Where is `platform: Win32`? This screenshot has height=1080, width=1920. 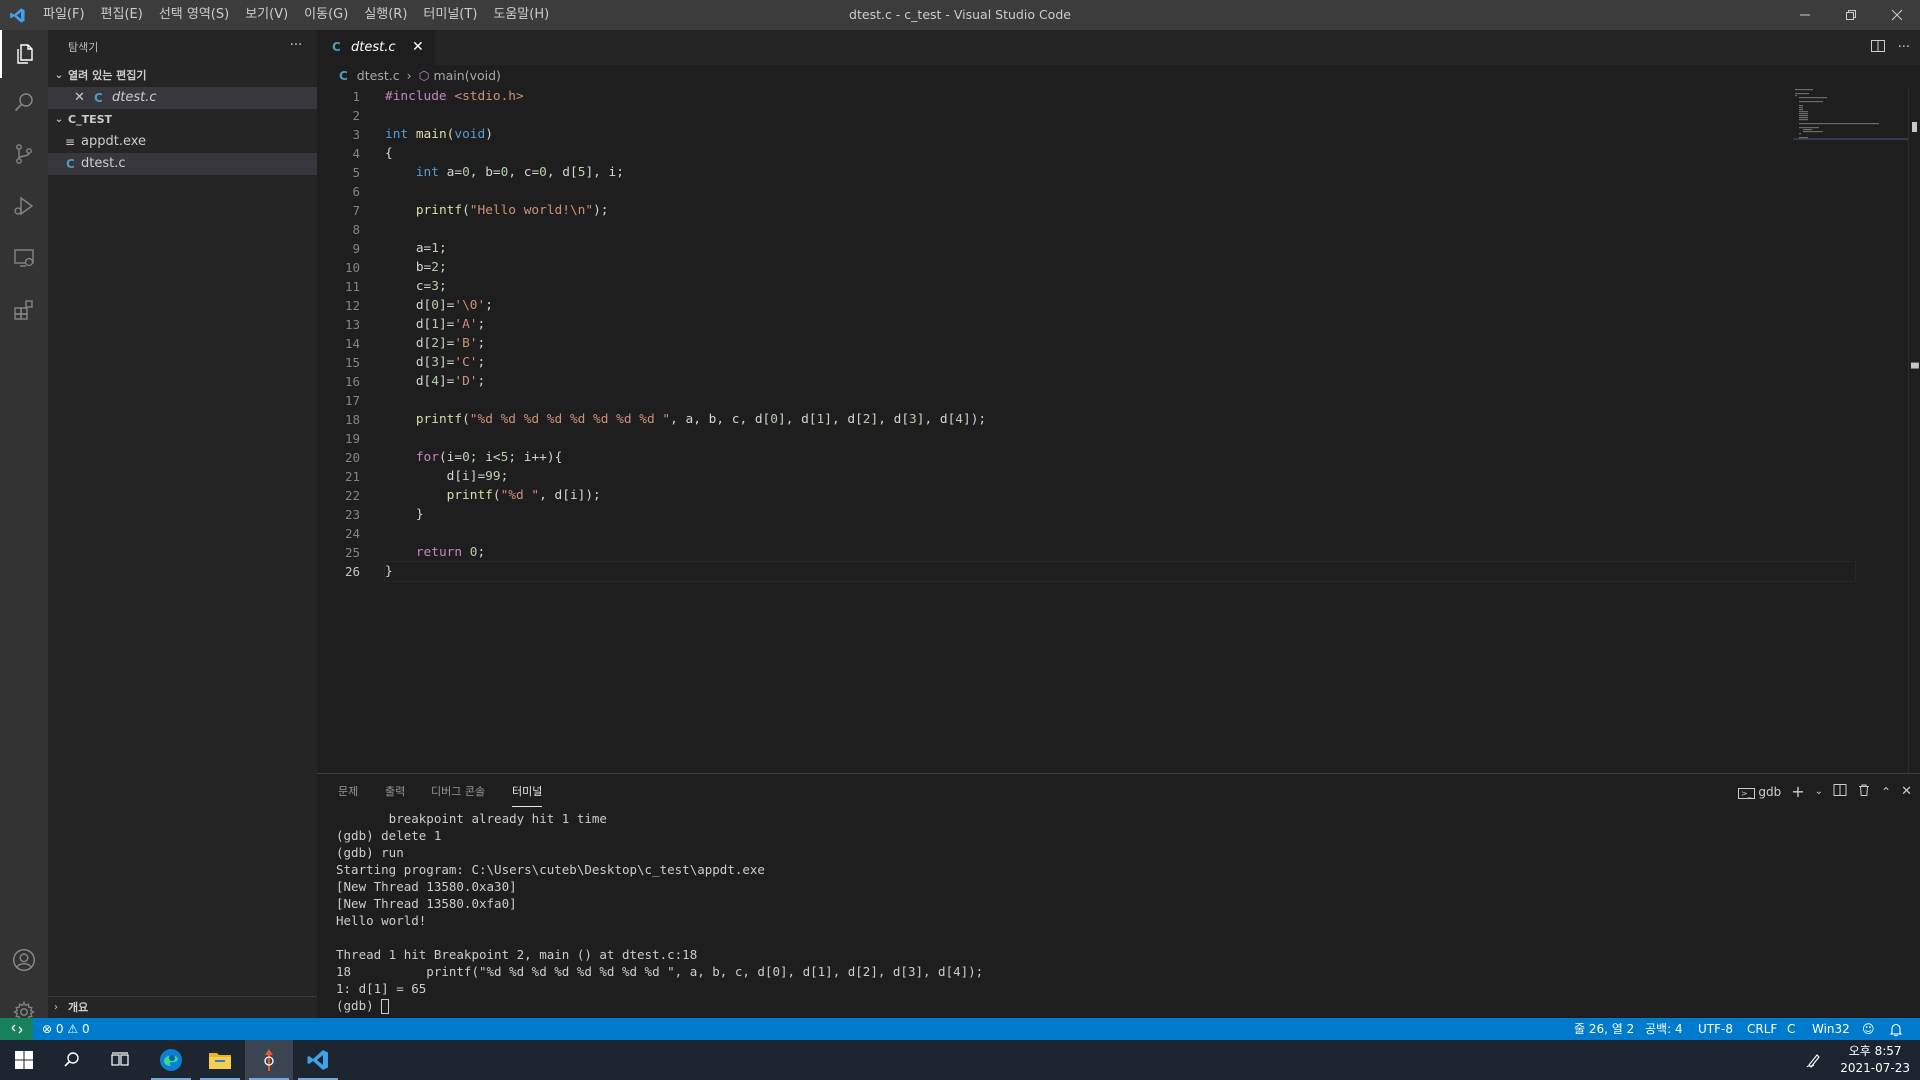
platform: Win32 is located at coordinates (1831, 1029).